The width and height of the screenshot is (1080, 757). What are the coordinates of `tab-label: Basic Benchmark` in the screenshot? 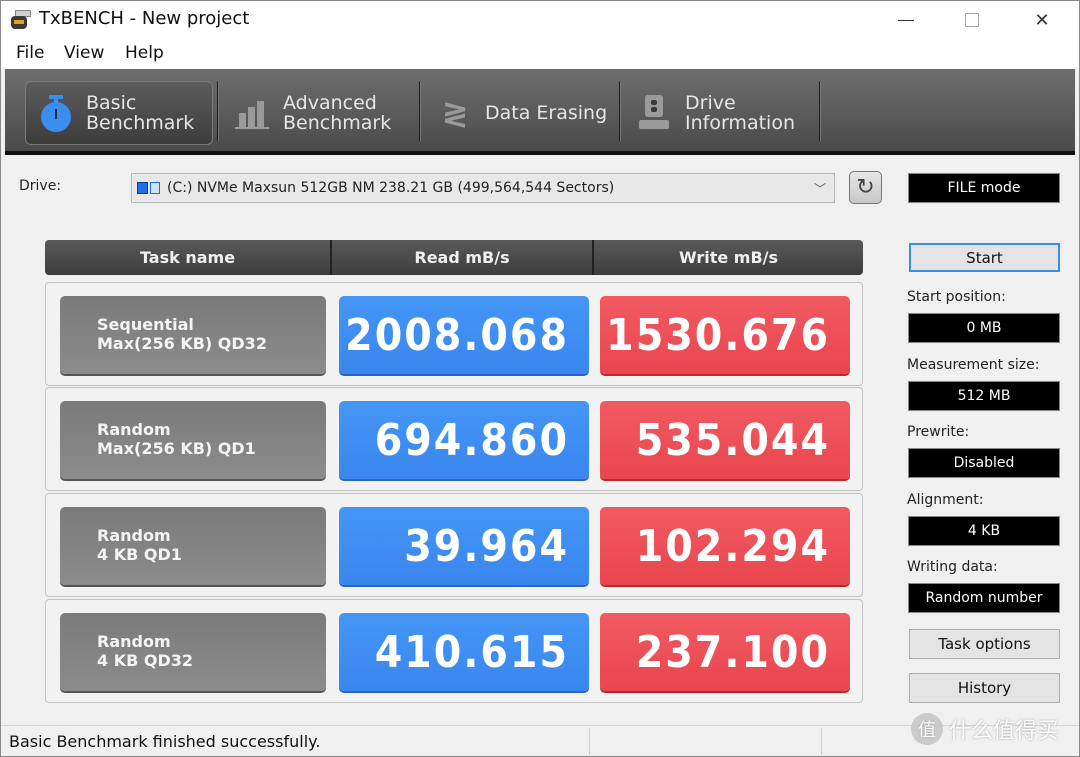 It's located at (140, 113).